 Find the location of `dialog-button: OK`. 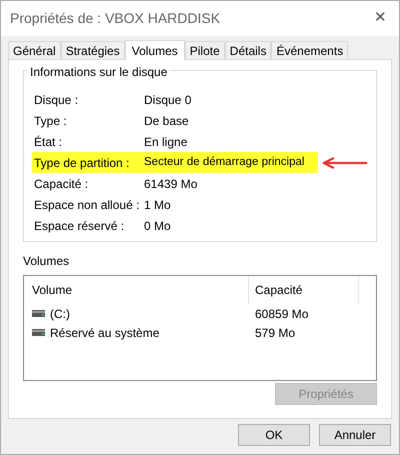

dialog-button: OK is located at coordinates (274, 435).